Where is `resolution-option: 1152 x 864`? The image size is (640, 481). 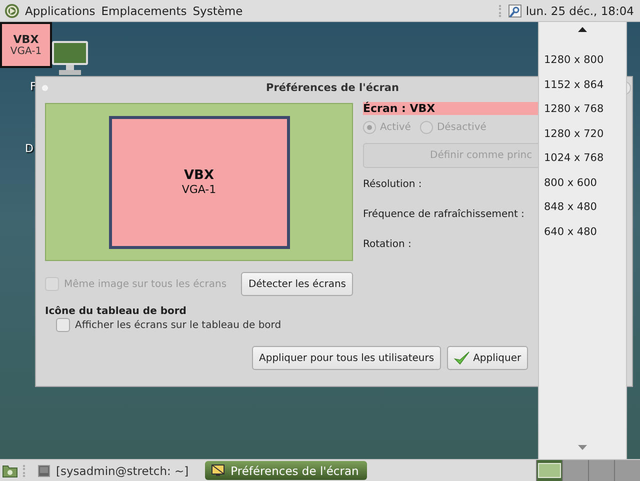 resolution-option: 1152 x 864 is located at coordinates (582, 84).